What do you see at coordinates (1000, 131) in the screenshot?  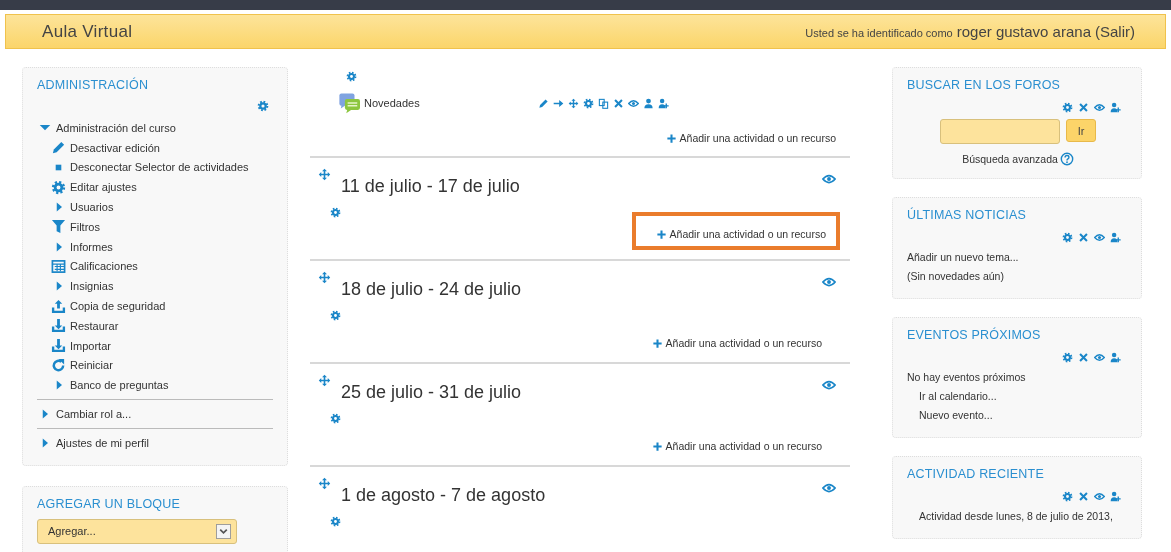 I see `search-field` at bounding box center [1000, 131].